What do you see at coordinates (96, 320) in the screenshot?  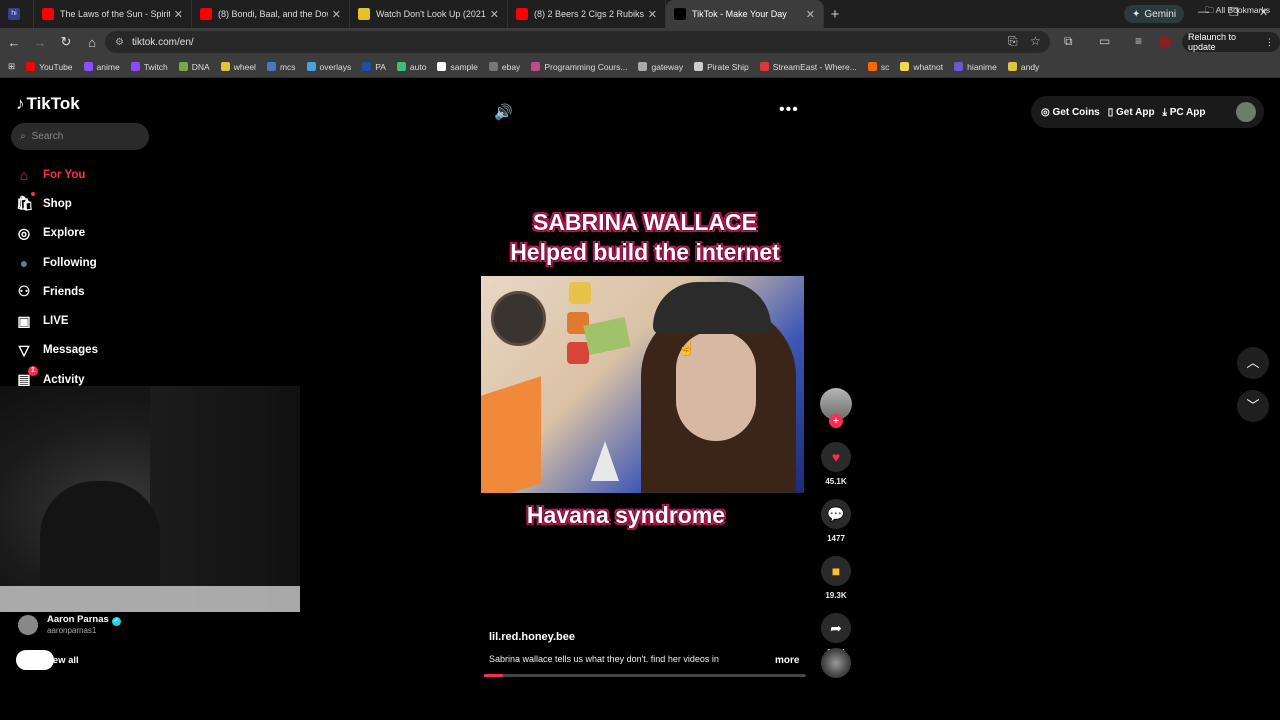 I see `sidebar-item-live: ▣ LIVE` at bounding box center [96, 320].